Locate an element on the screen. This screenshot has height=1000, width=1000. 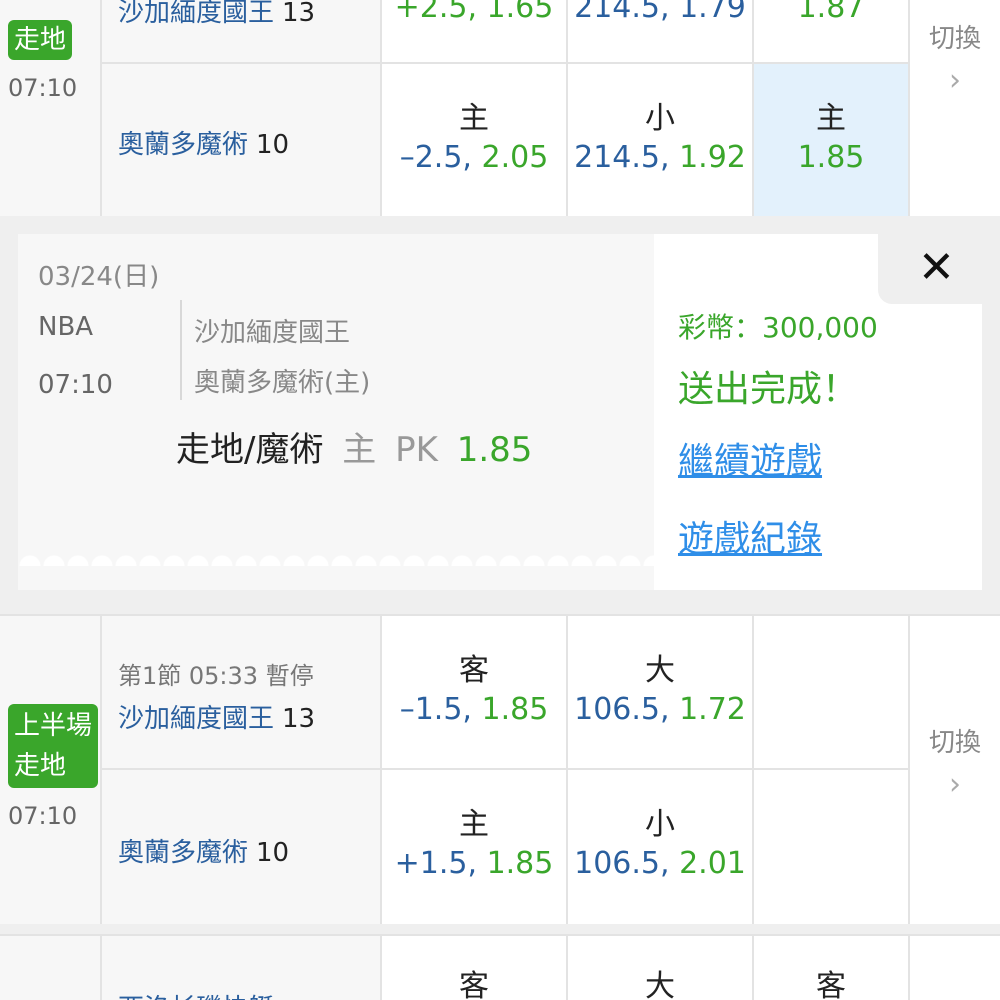
badge-line-2: 走地 is located at coordinates (40, 766).